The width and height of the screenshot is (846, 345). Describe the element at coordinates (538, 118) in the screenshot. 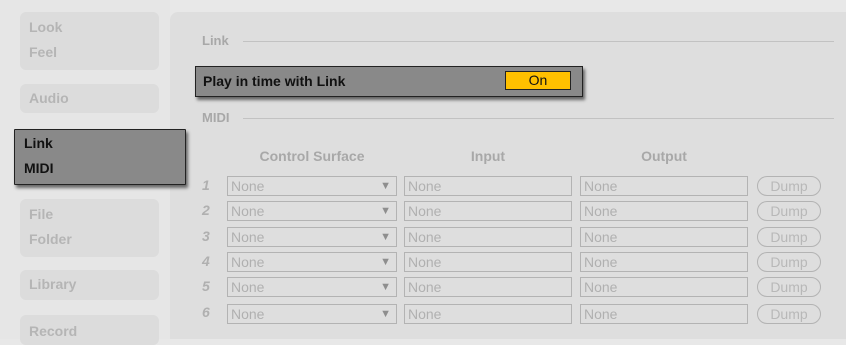

I see `midi-section-divider` at that location.